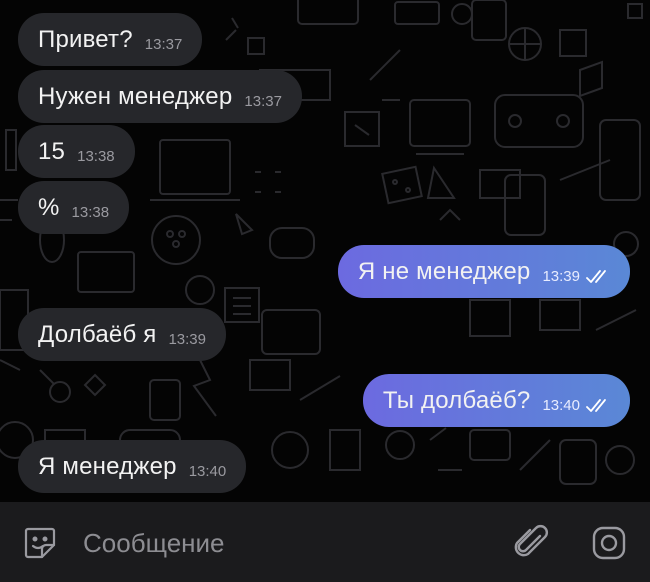 The height and width of the screenshot is (582, 650). What do you see at coordinates (76, 151) in the screenshot?
I see `message-bubble-incoming: 15 13:38` at bounding box center [76, 151].